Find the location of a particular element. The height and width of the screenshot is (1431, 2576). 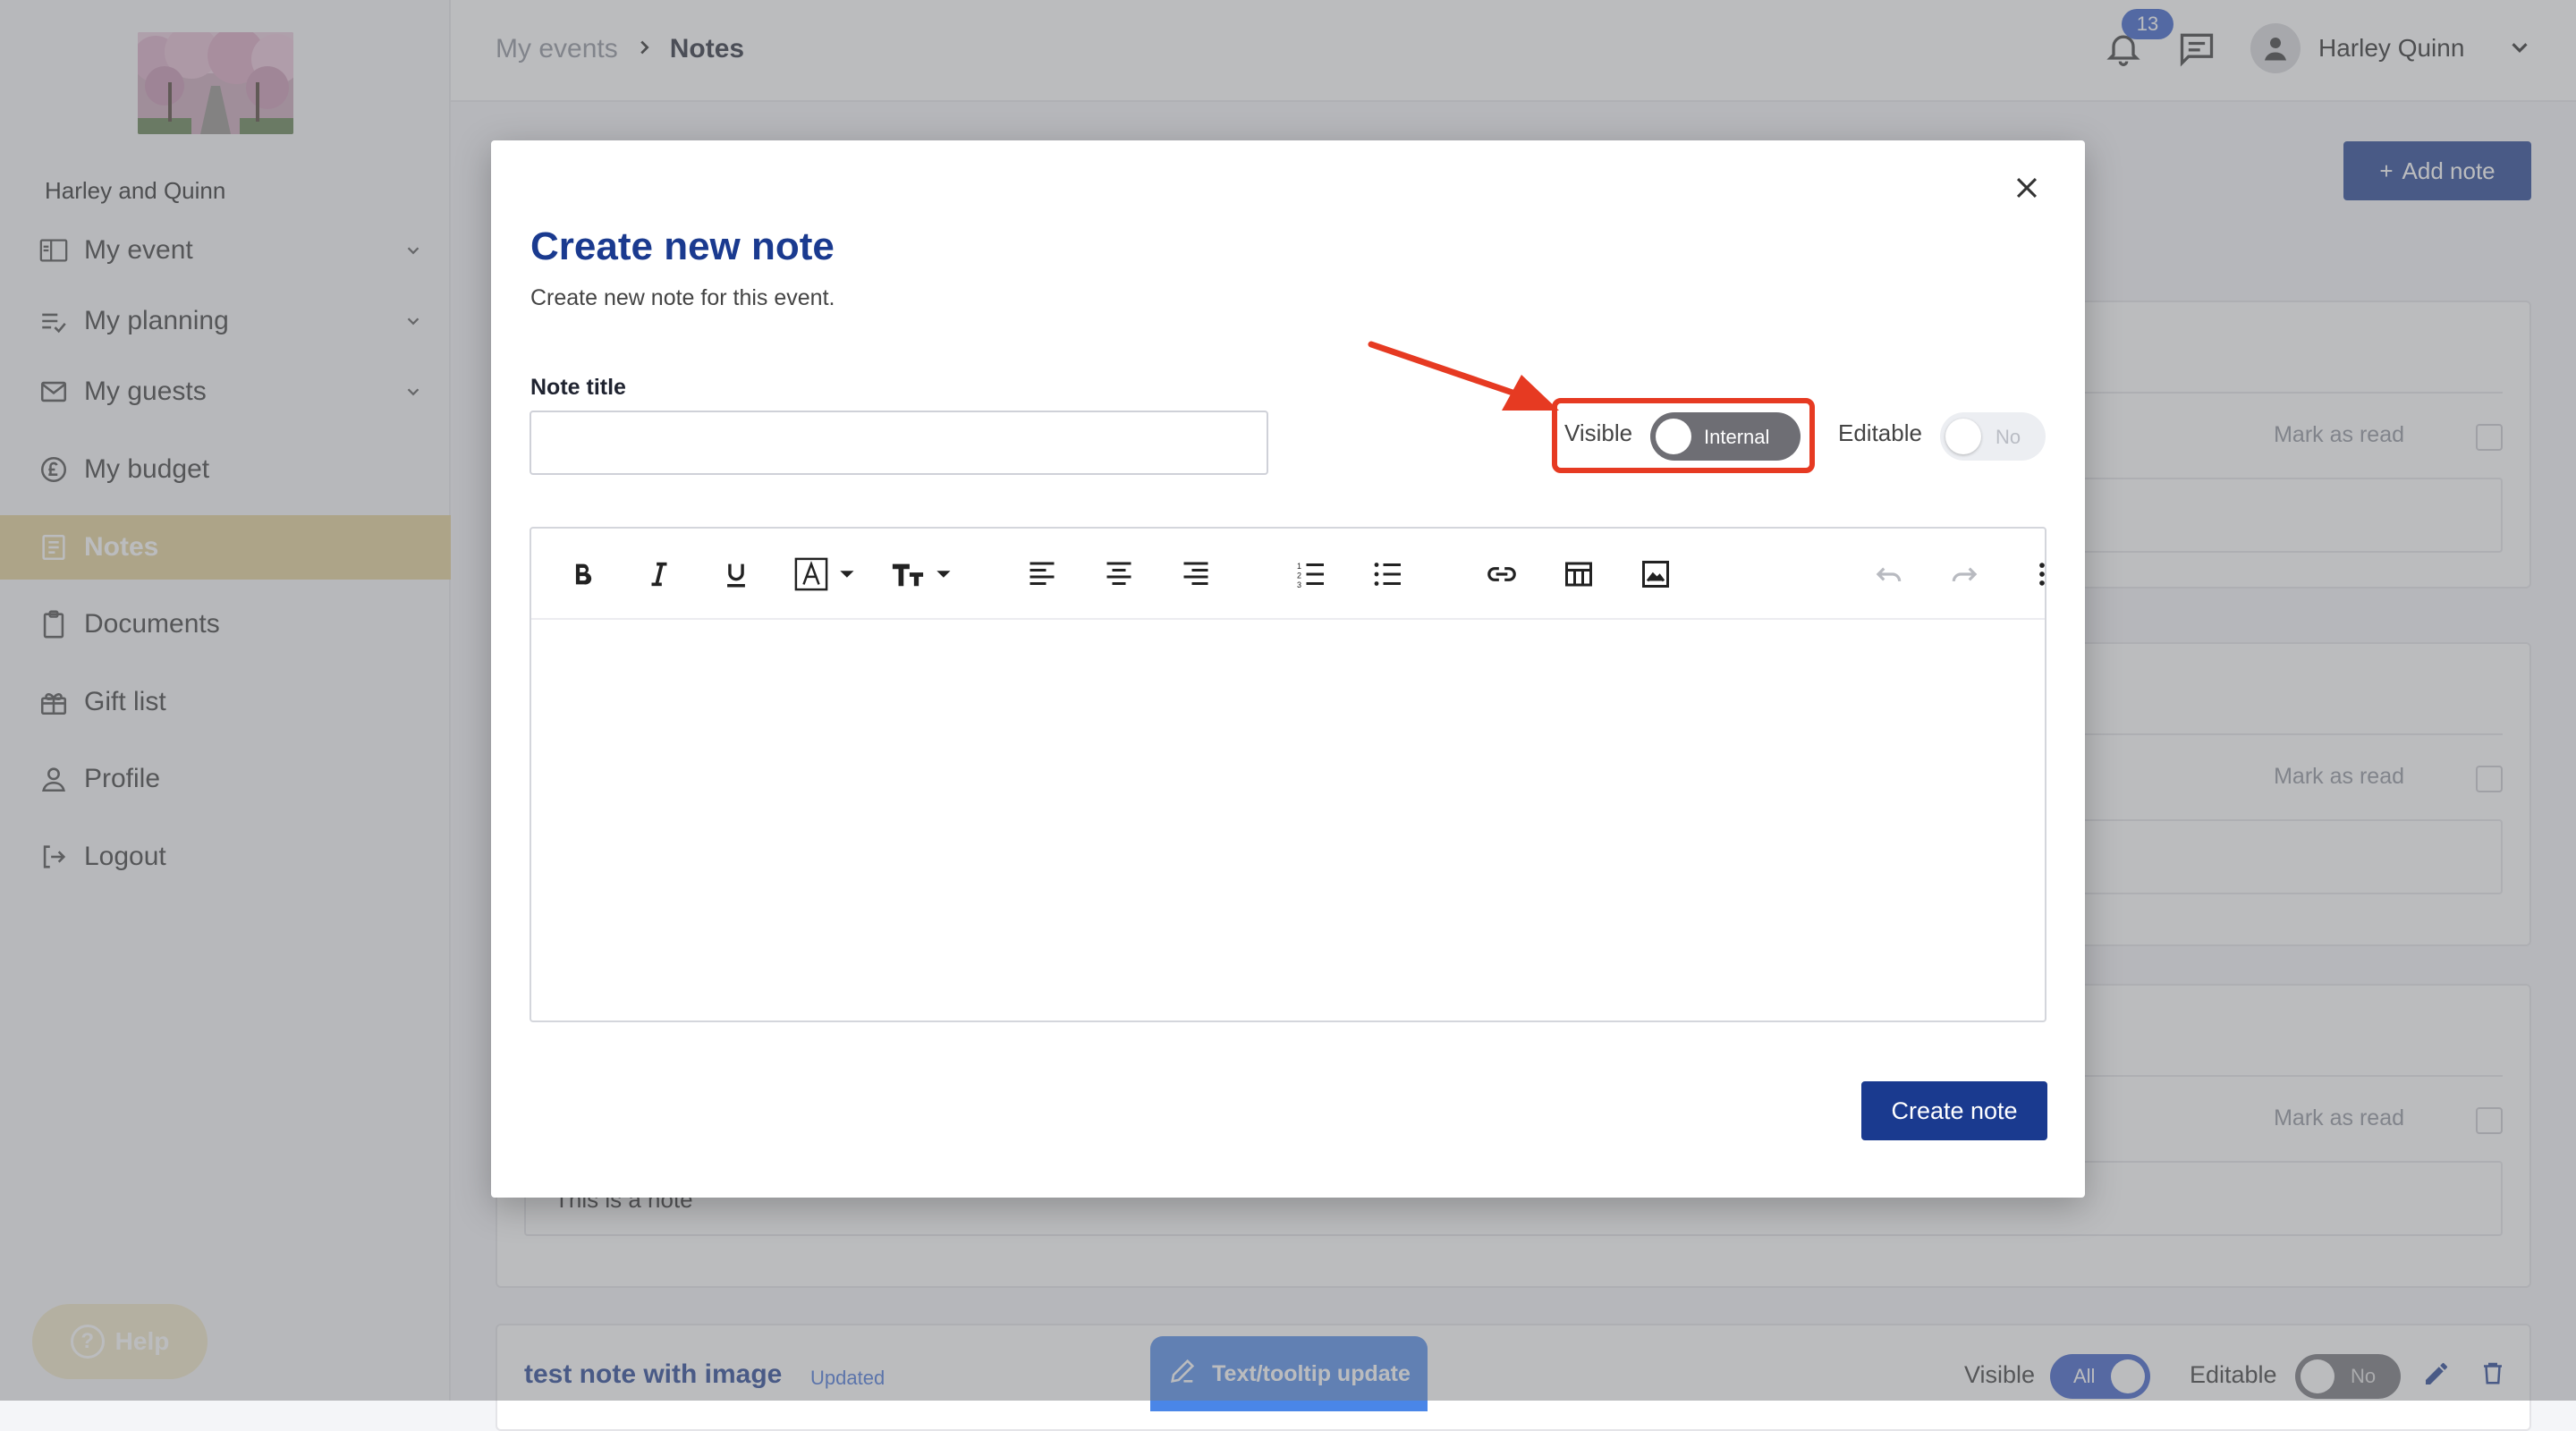

editor-toolbar: 123 is located at coordinates (1288, 574).